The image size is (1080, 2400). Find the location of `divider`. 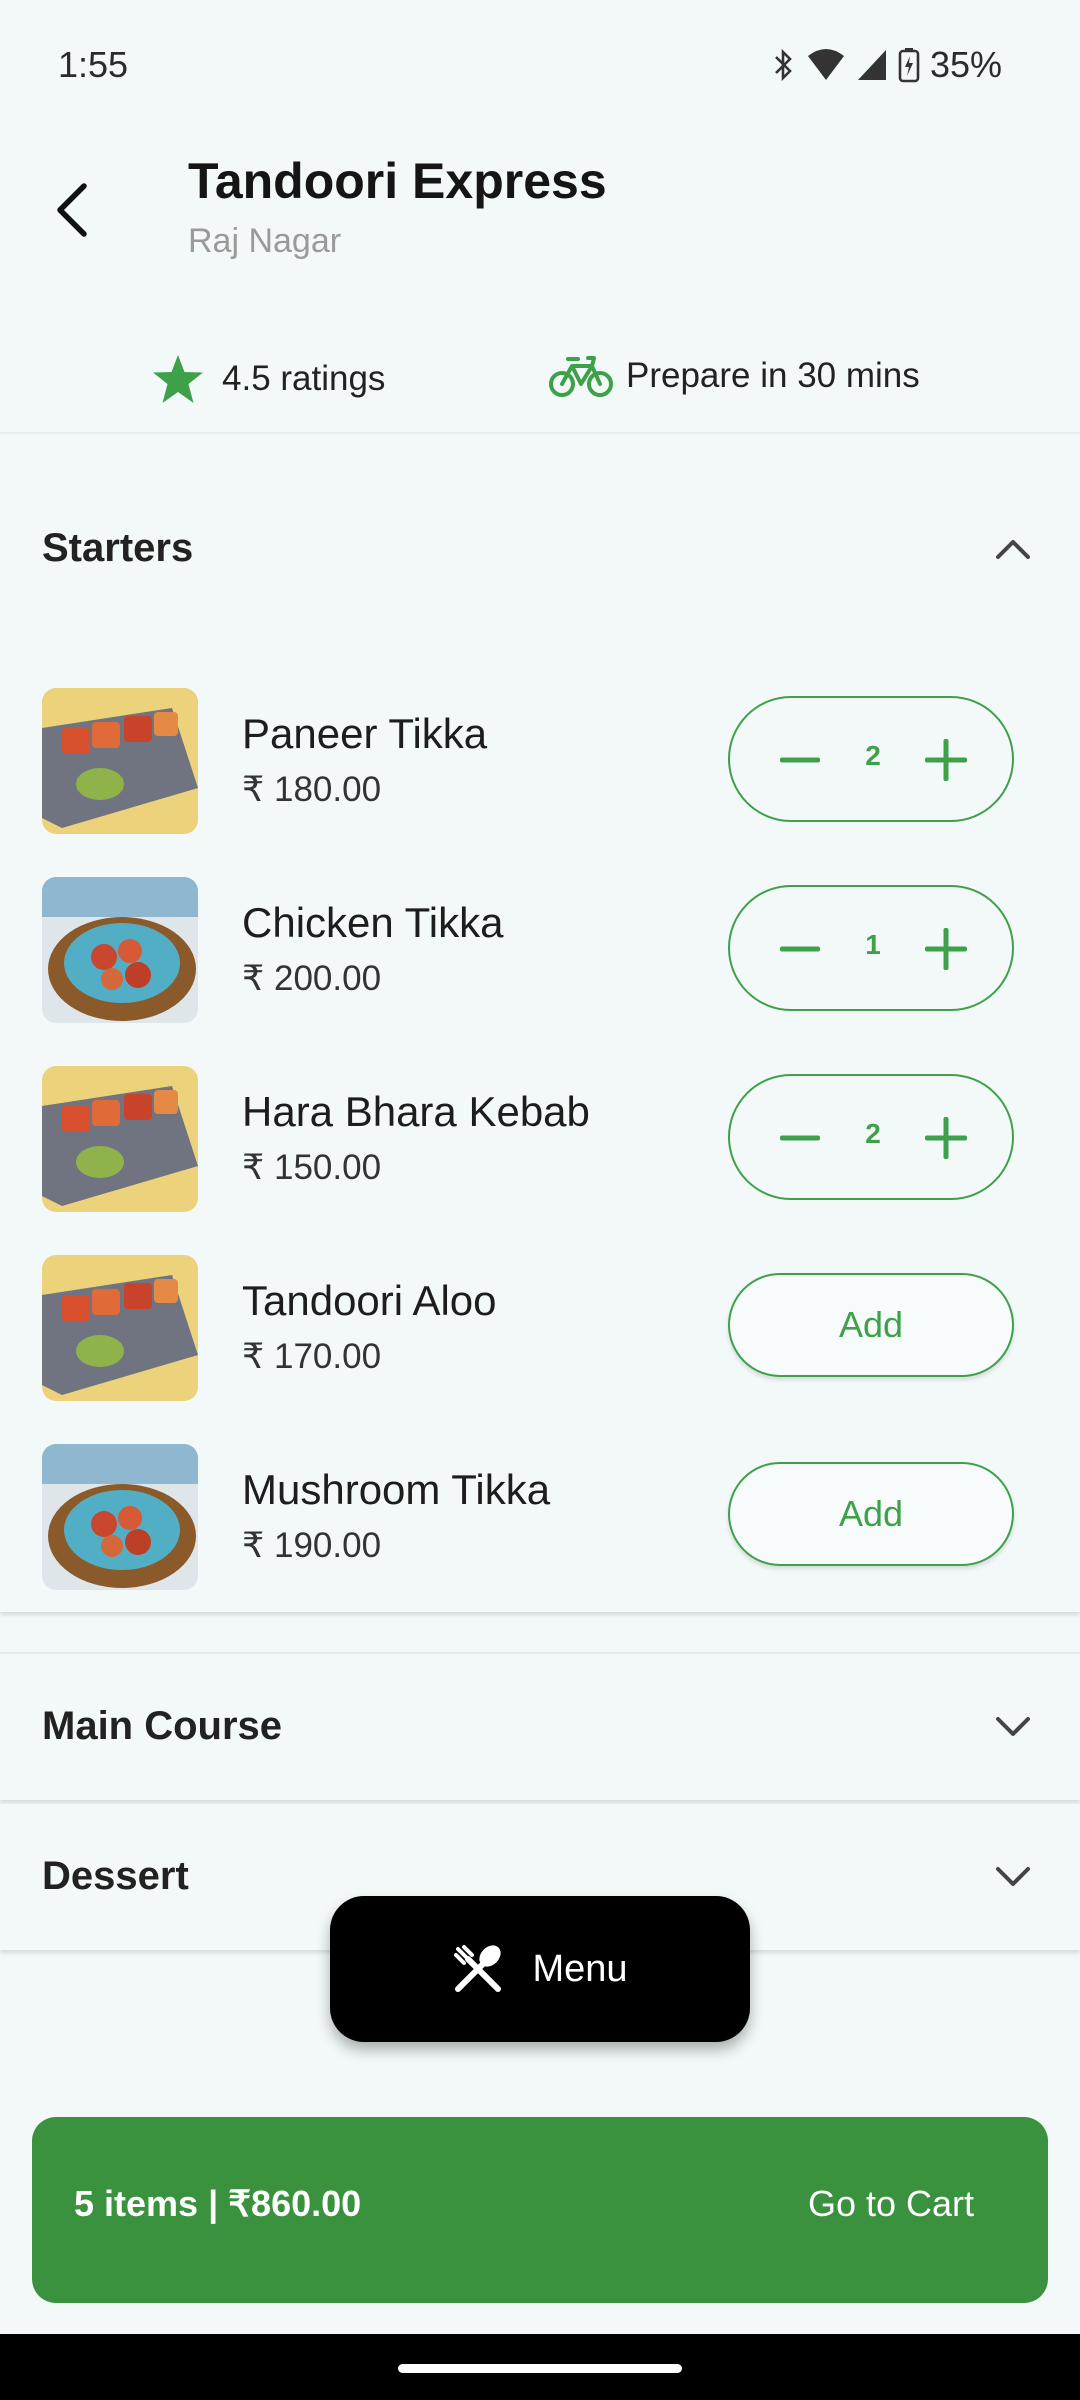

divider is located at coordinates (540, 433).